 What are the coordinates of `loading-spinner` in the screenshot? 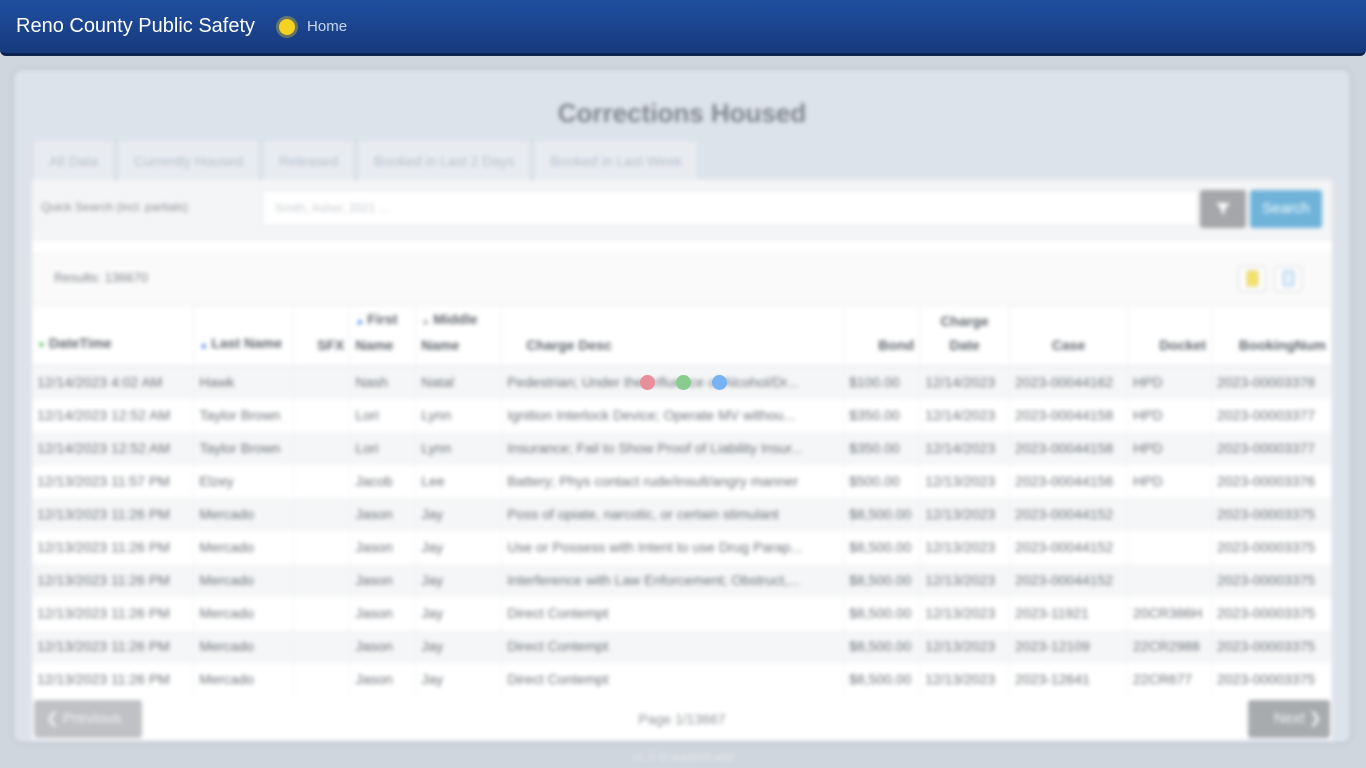 It's located at (685, 383).